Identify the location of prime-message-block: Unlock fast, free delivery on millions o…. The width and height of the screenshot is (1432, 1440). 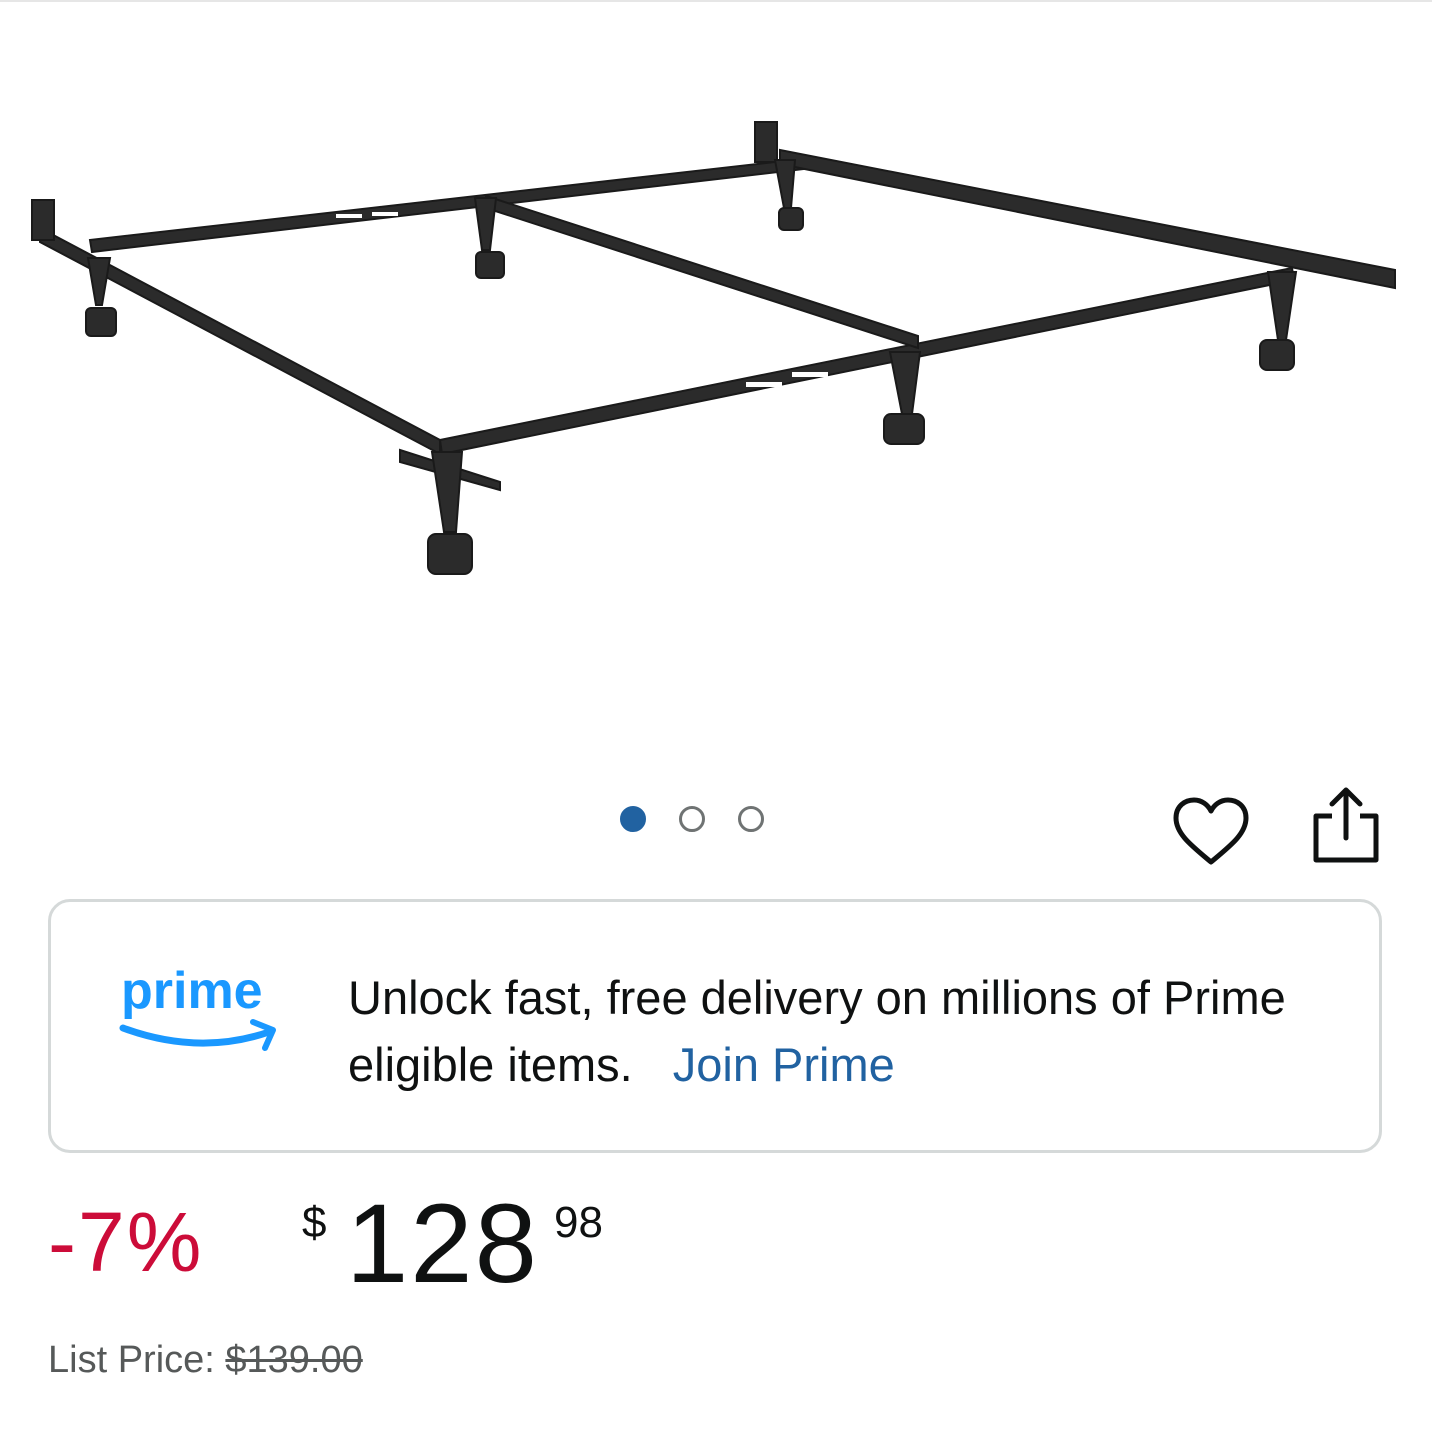
(843, 1031).